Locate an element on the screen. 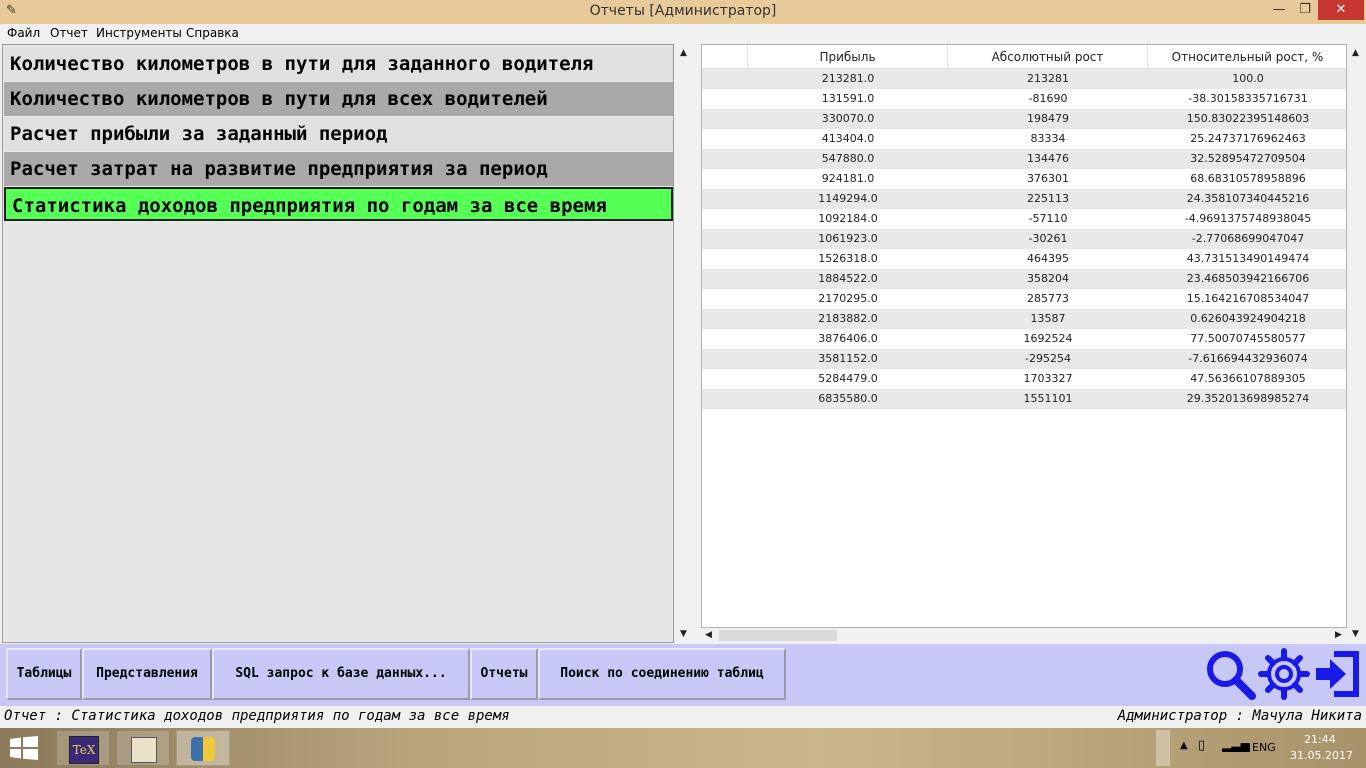  table-row: 131591.0 -81690 -38.30158335716731 is located at coordinates (1024, 99).